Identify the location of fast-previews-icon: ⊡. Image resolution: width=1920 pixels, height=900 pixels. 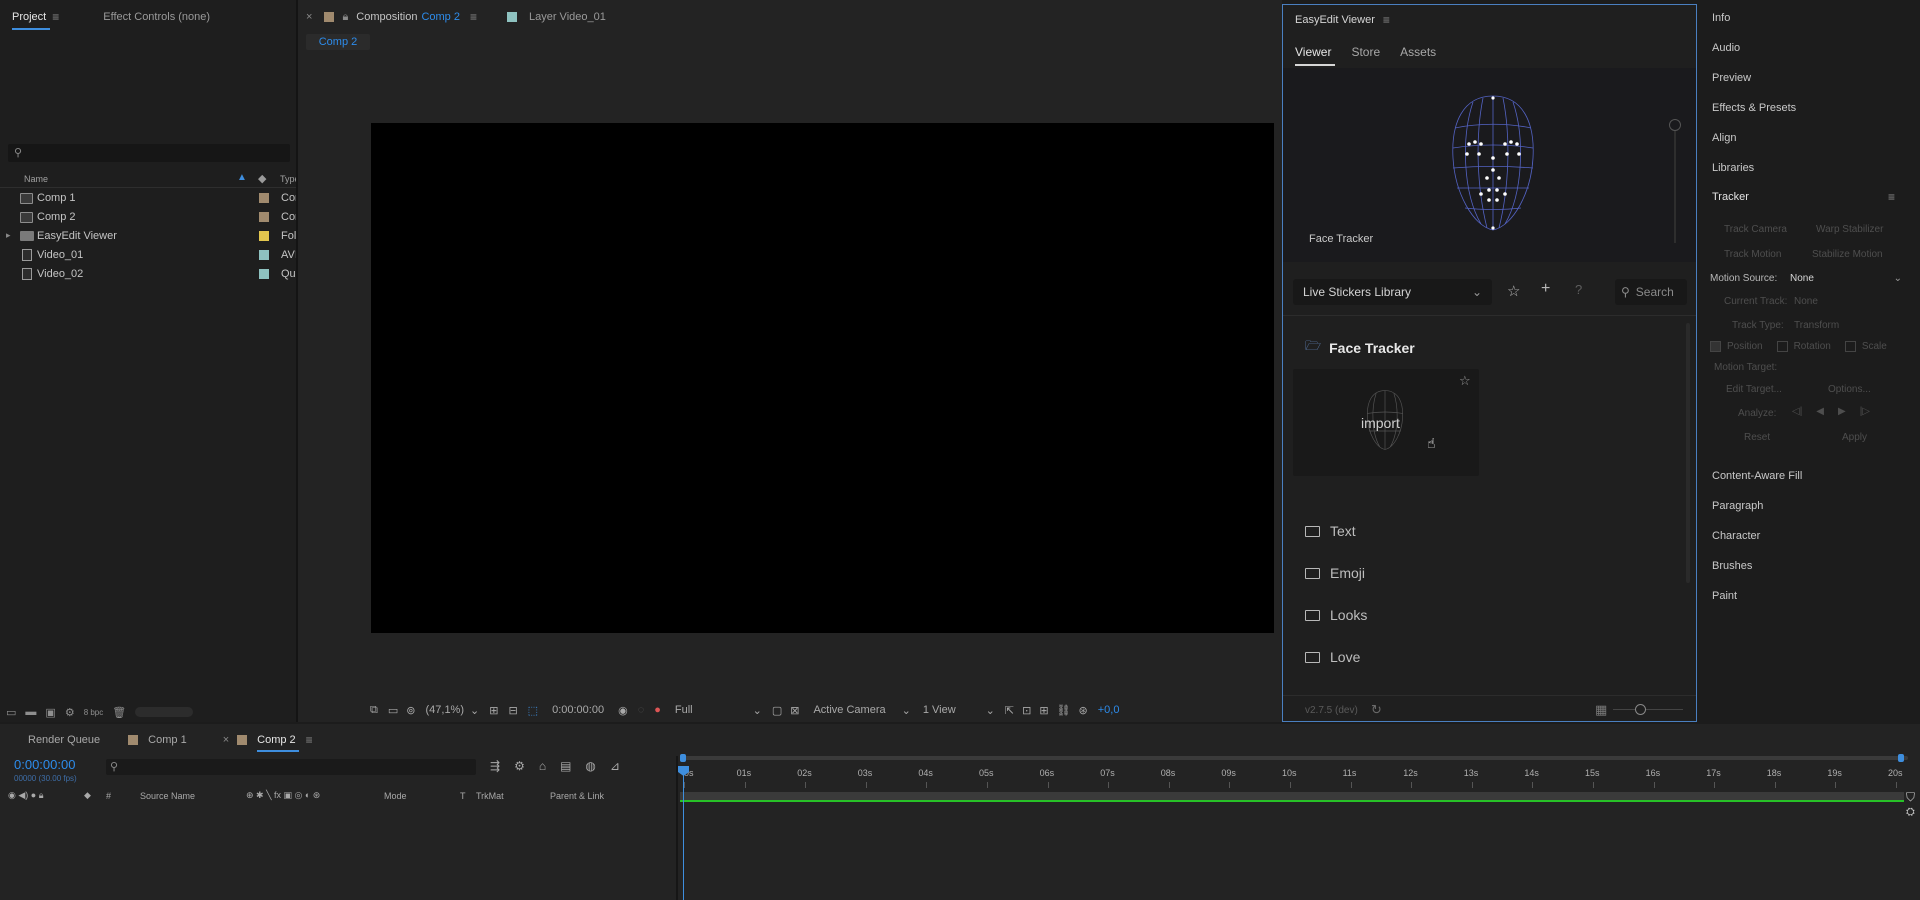
(1026, 710).